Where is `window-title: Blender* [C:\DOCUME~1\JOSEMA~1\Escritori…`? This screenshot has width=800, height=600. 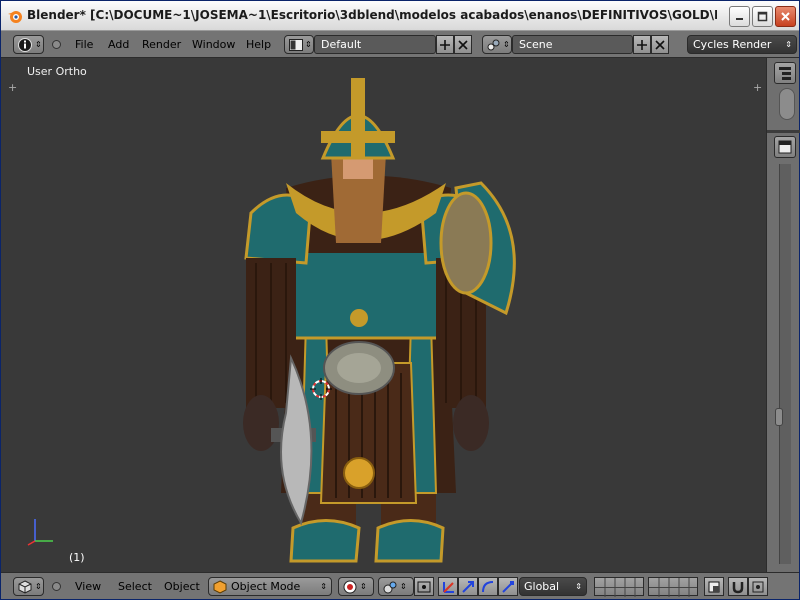
window-title: Blender* [C:\DOCUME~1\JOSEMA~1\Escritori… is located at coordinates (372, 15).